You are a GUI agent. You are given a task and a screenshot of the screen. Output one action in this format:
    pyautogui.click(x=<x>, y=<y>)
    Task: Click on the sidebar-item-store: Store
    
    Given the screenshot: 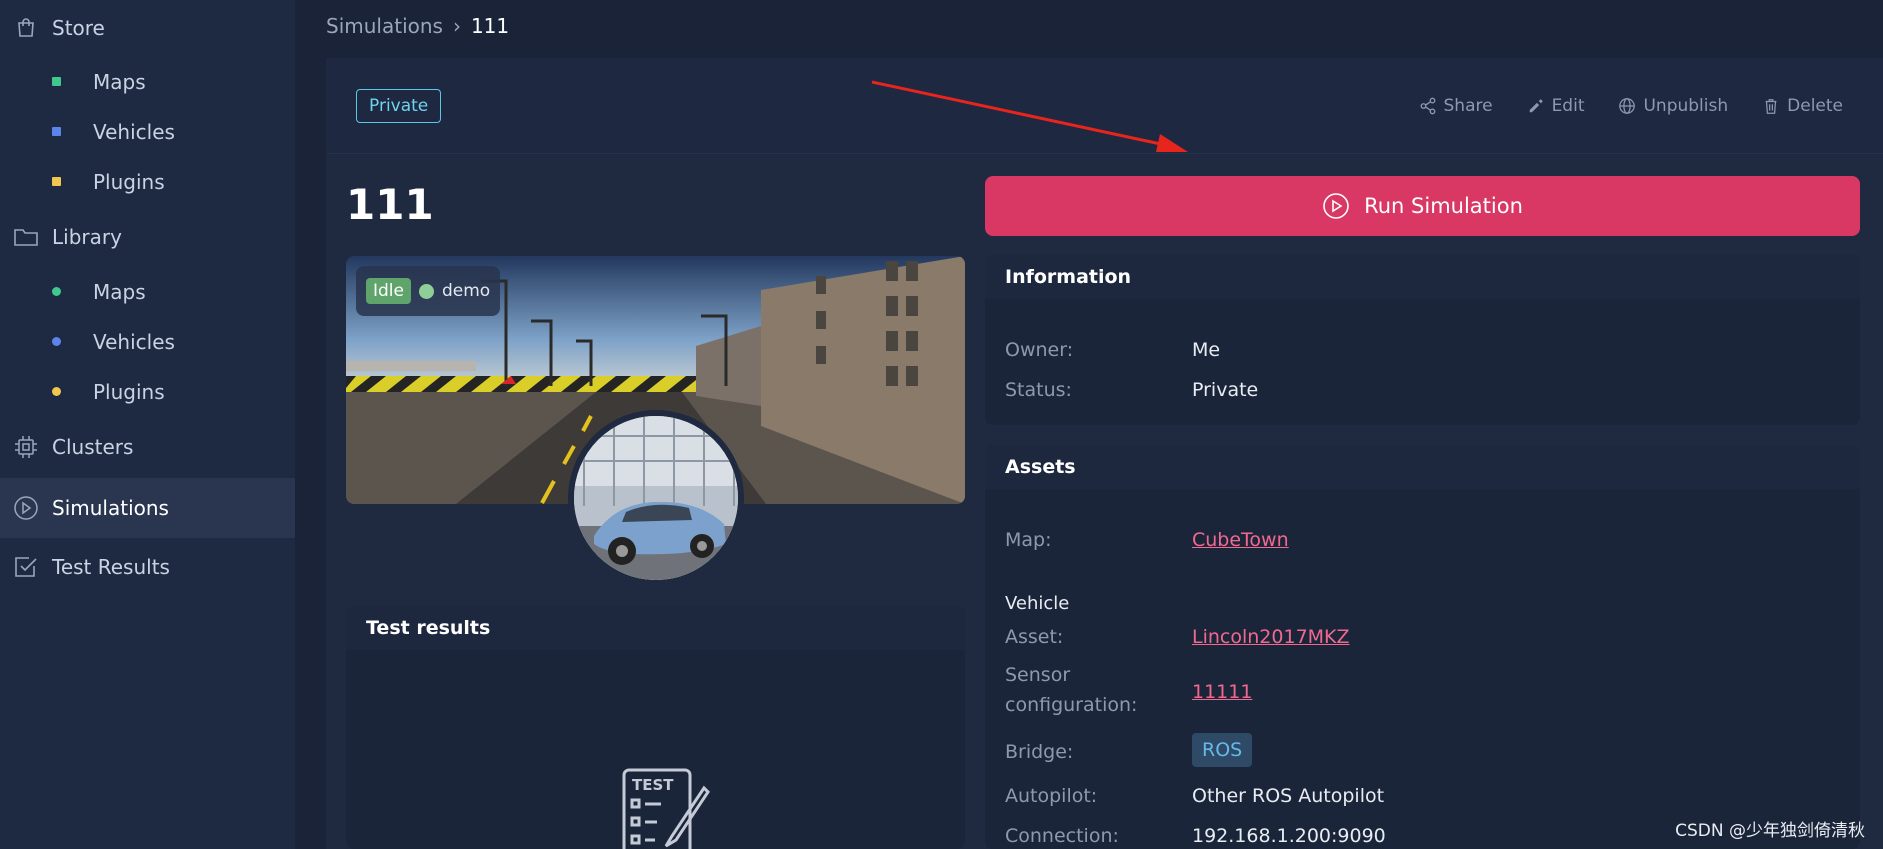 What is the action you would take?
    pyautogui.click(x=147, y=28)
    